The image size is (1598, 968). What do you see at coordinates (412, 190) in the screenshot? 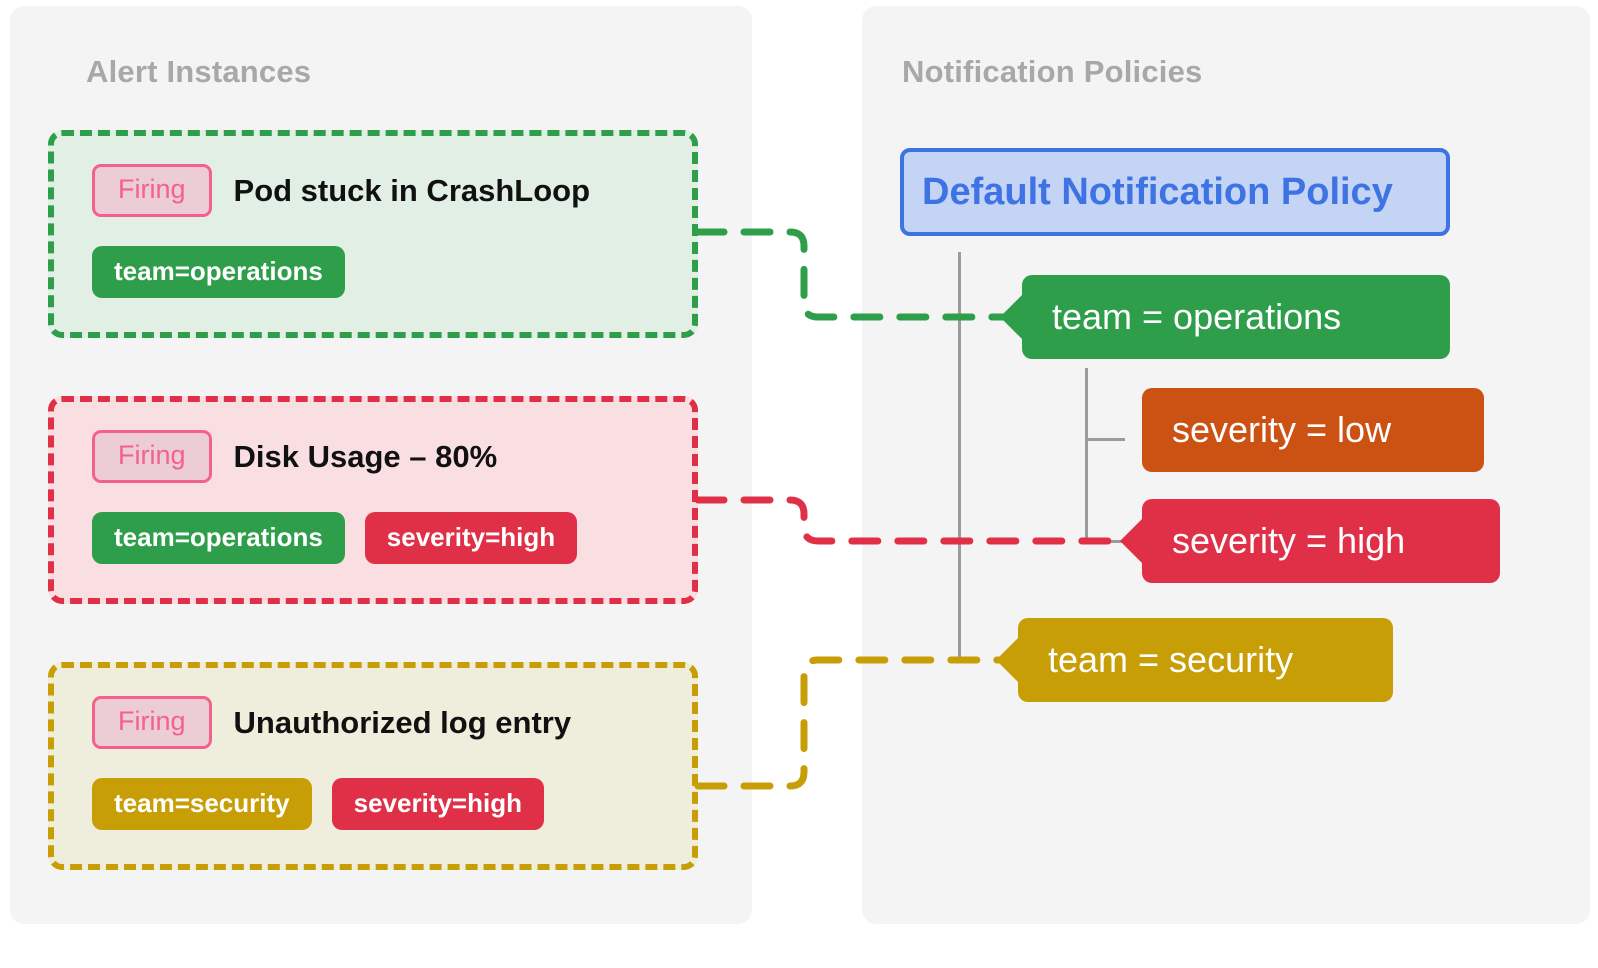
I see `alert-title: Pod stuck in CrashLoop` at bounding box center [412, 190].